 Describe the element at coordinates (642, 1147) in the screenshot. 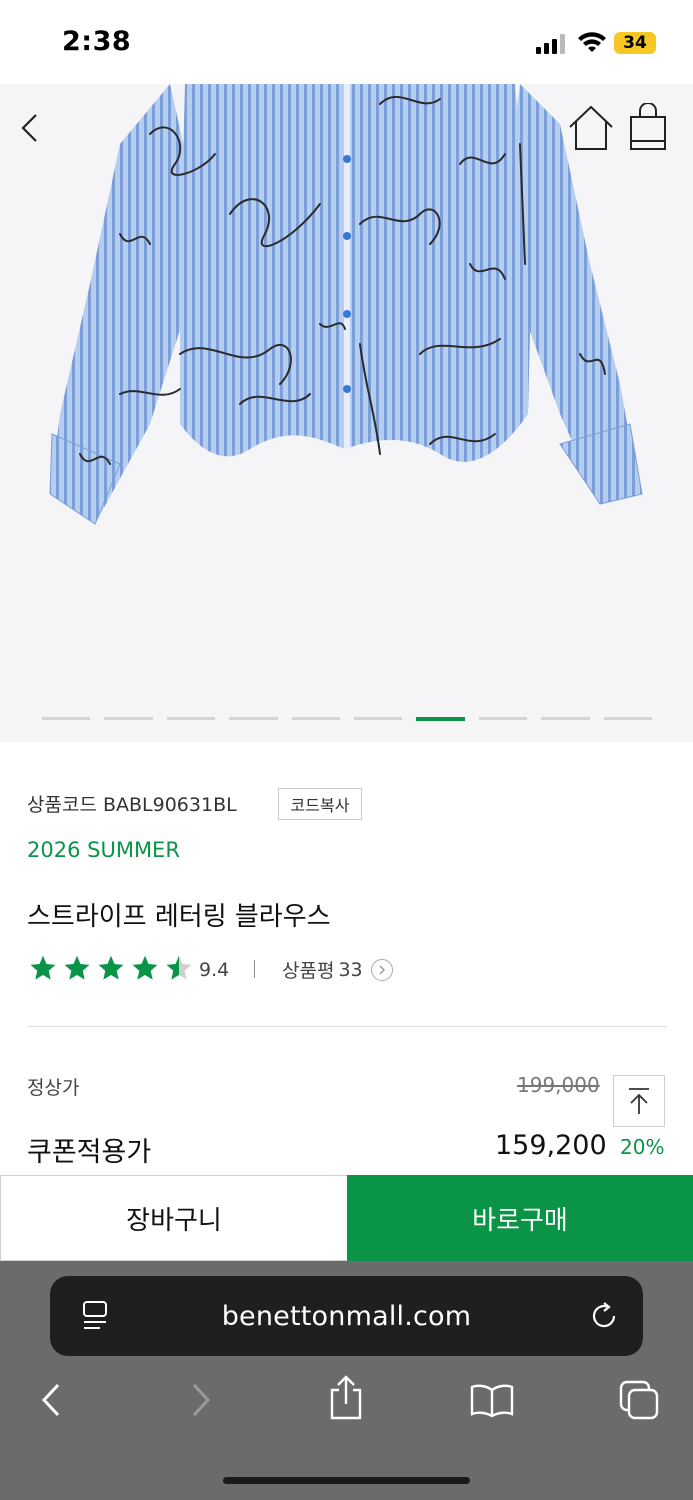

I see `discount-rate: 20%` at that location.